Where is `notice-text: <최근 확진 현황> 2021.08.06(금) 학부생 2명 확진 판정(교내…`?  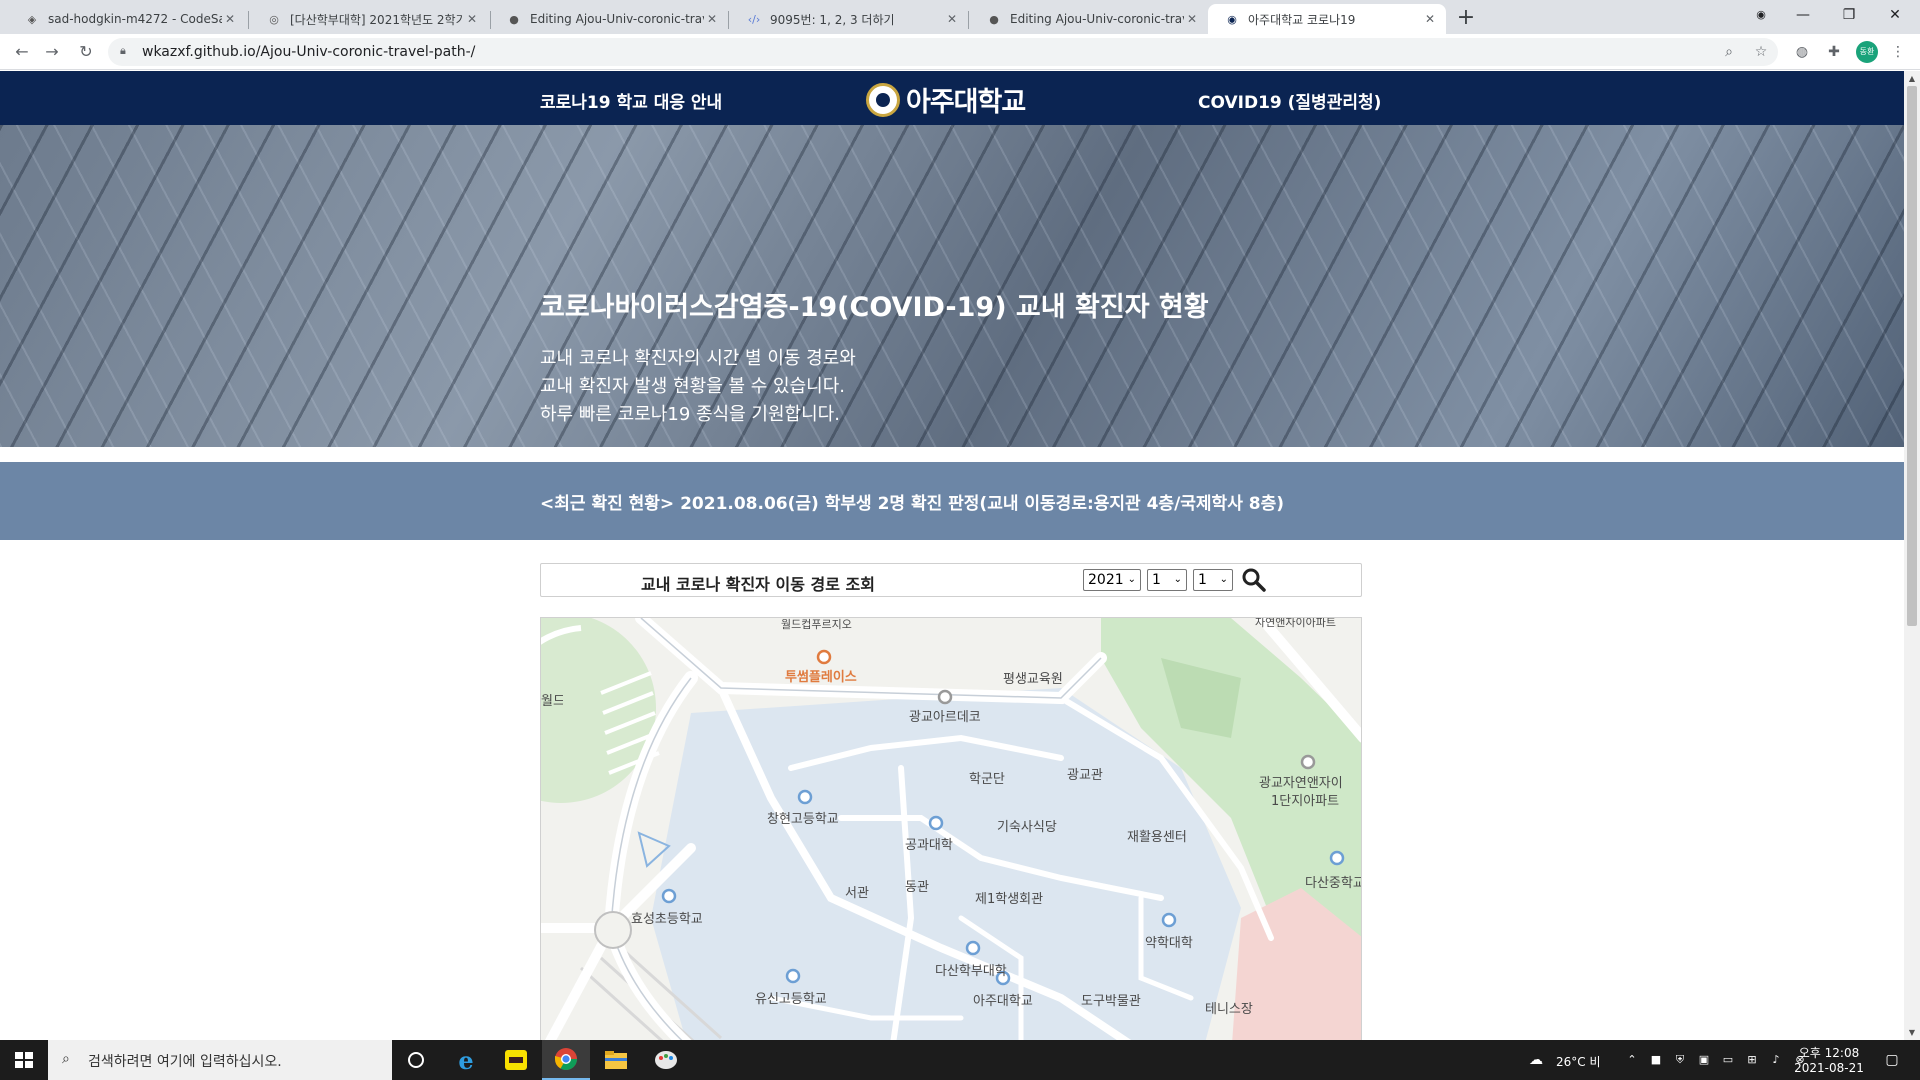 notice-text: <최근 확진 현황> 2021.08.06(금) 학부생 2명 확진 판정(교내… is located at coordinates (912, 504).